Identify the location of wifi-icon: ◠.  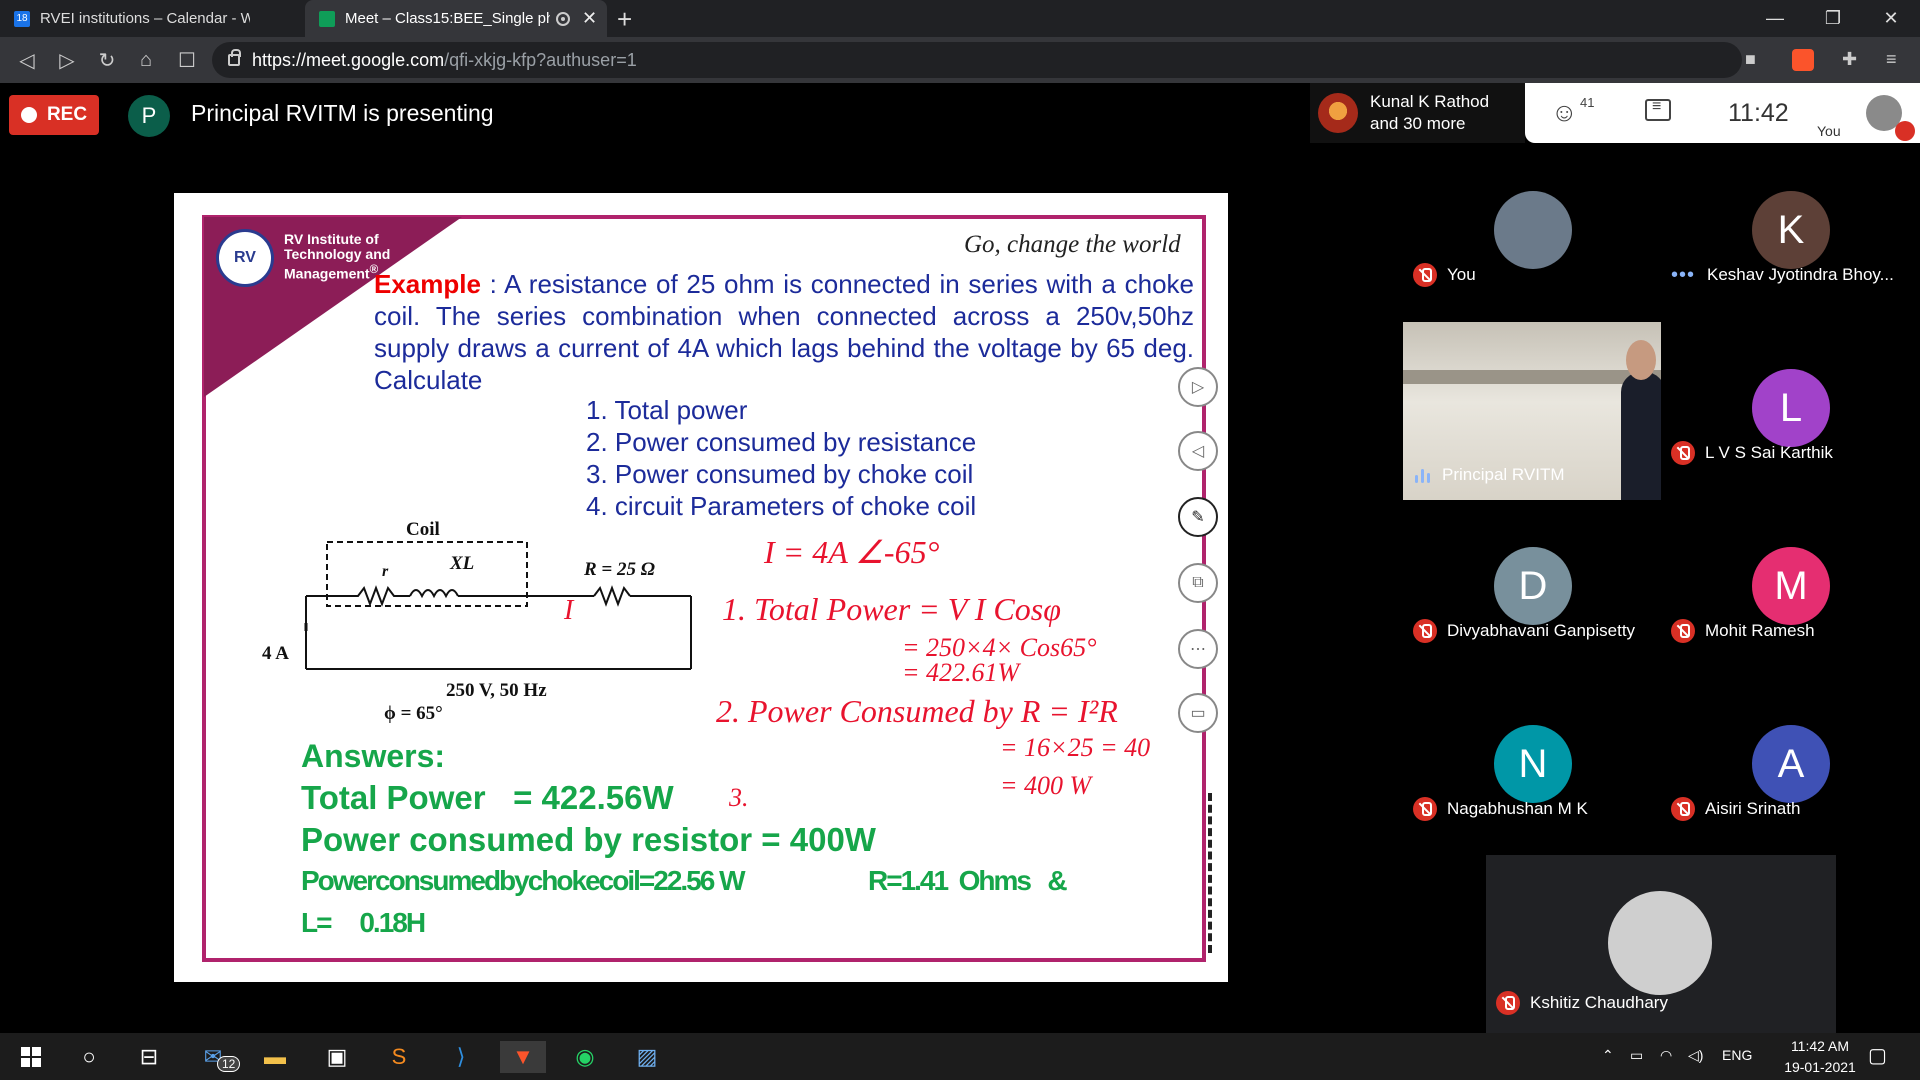
(1666, 1055).